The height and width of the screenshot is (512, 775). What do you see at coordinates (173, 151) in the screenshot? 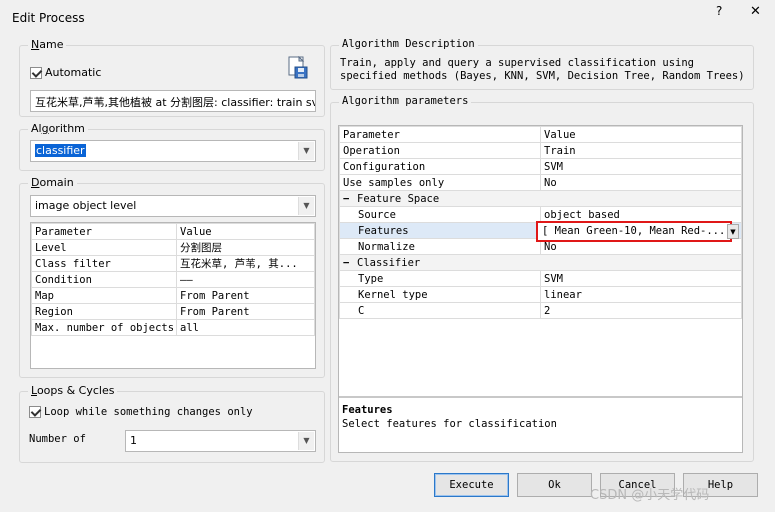
I see `algorithm-select: classifier ▼` at bounding box center [173, 151].